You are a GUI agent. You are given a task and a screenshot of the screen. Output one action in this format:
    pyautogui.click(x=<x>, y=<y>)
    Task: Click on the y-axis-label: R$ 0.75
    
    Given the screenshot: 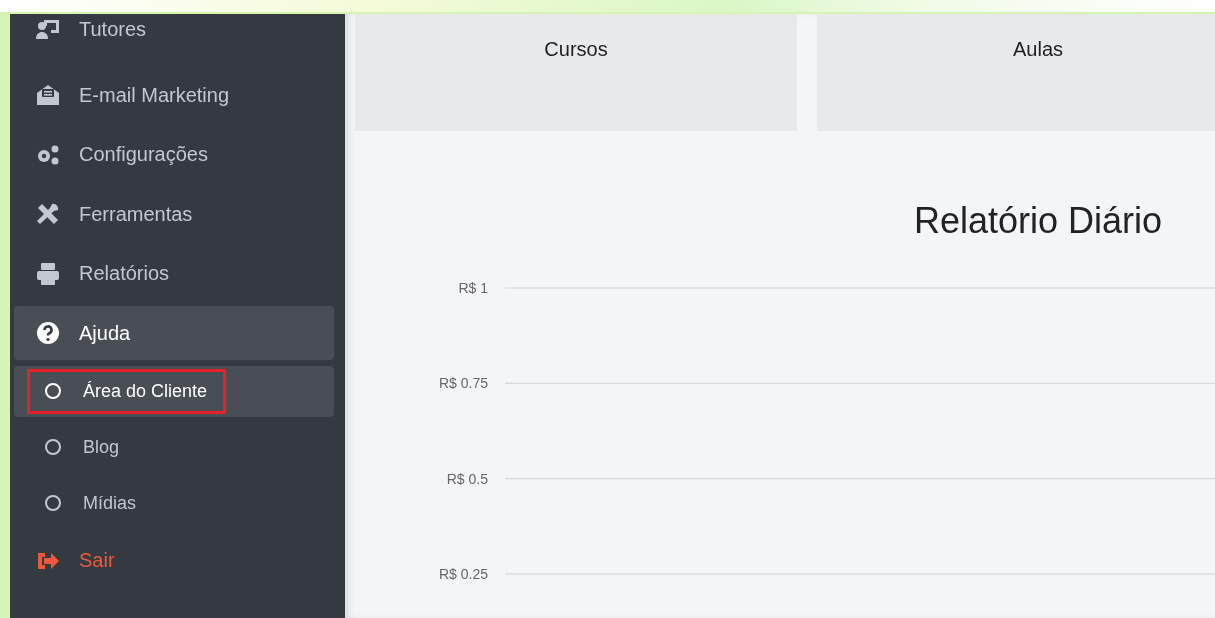 What is the action you would take?
    pyautogui.click(x=463, y=383)
    